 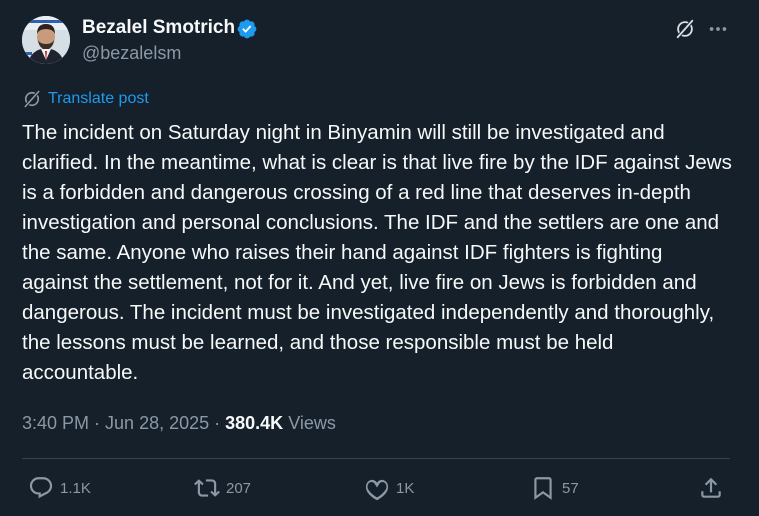 I want to click on translate-post-label: Translate post, so click(x=98, y=98).